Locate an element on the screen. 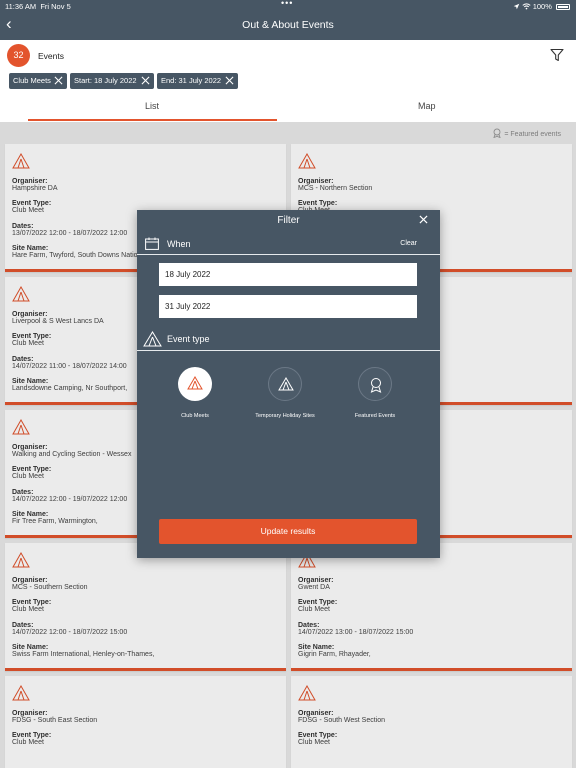  type-temporary-holiday-sites-button is located at coordinates (285, 384).